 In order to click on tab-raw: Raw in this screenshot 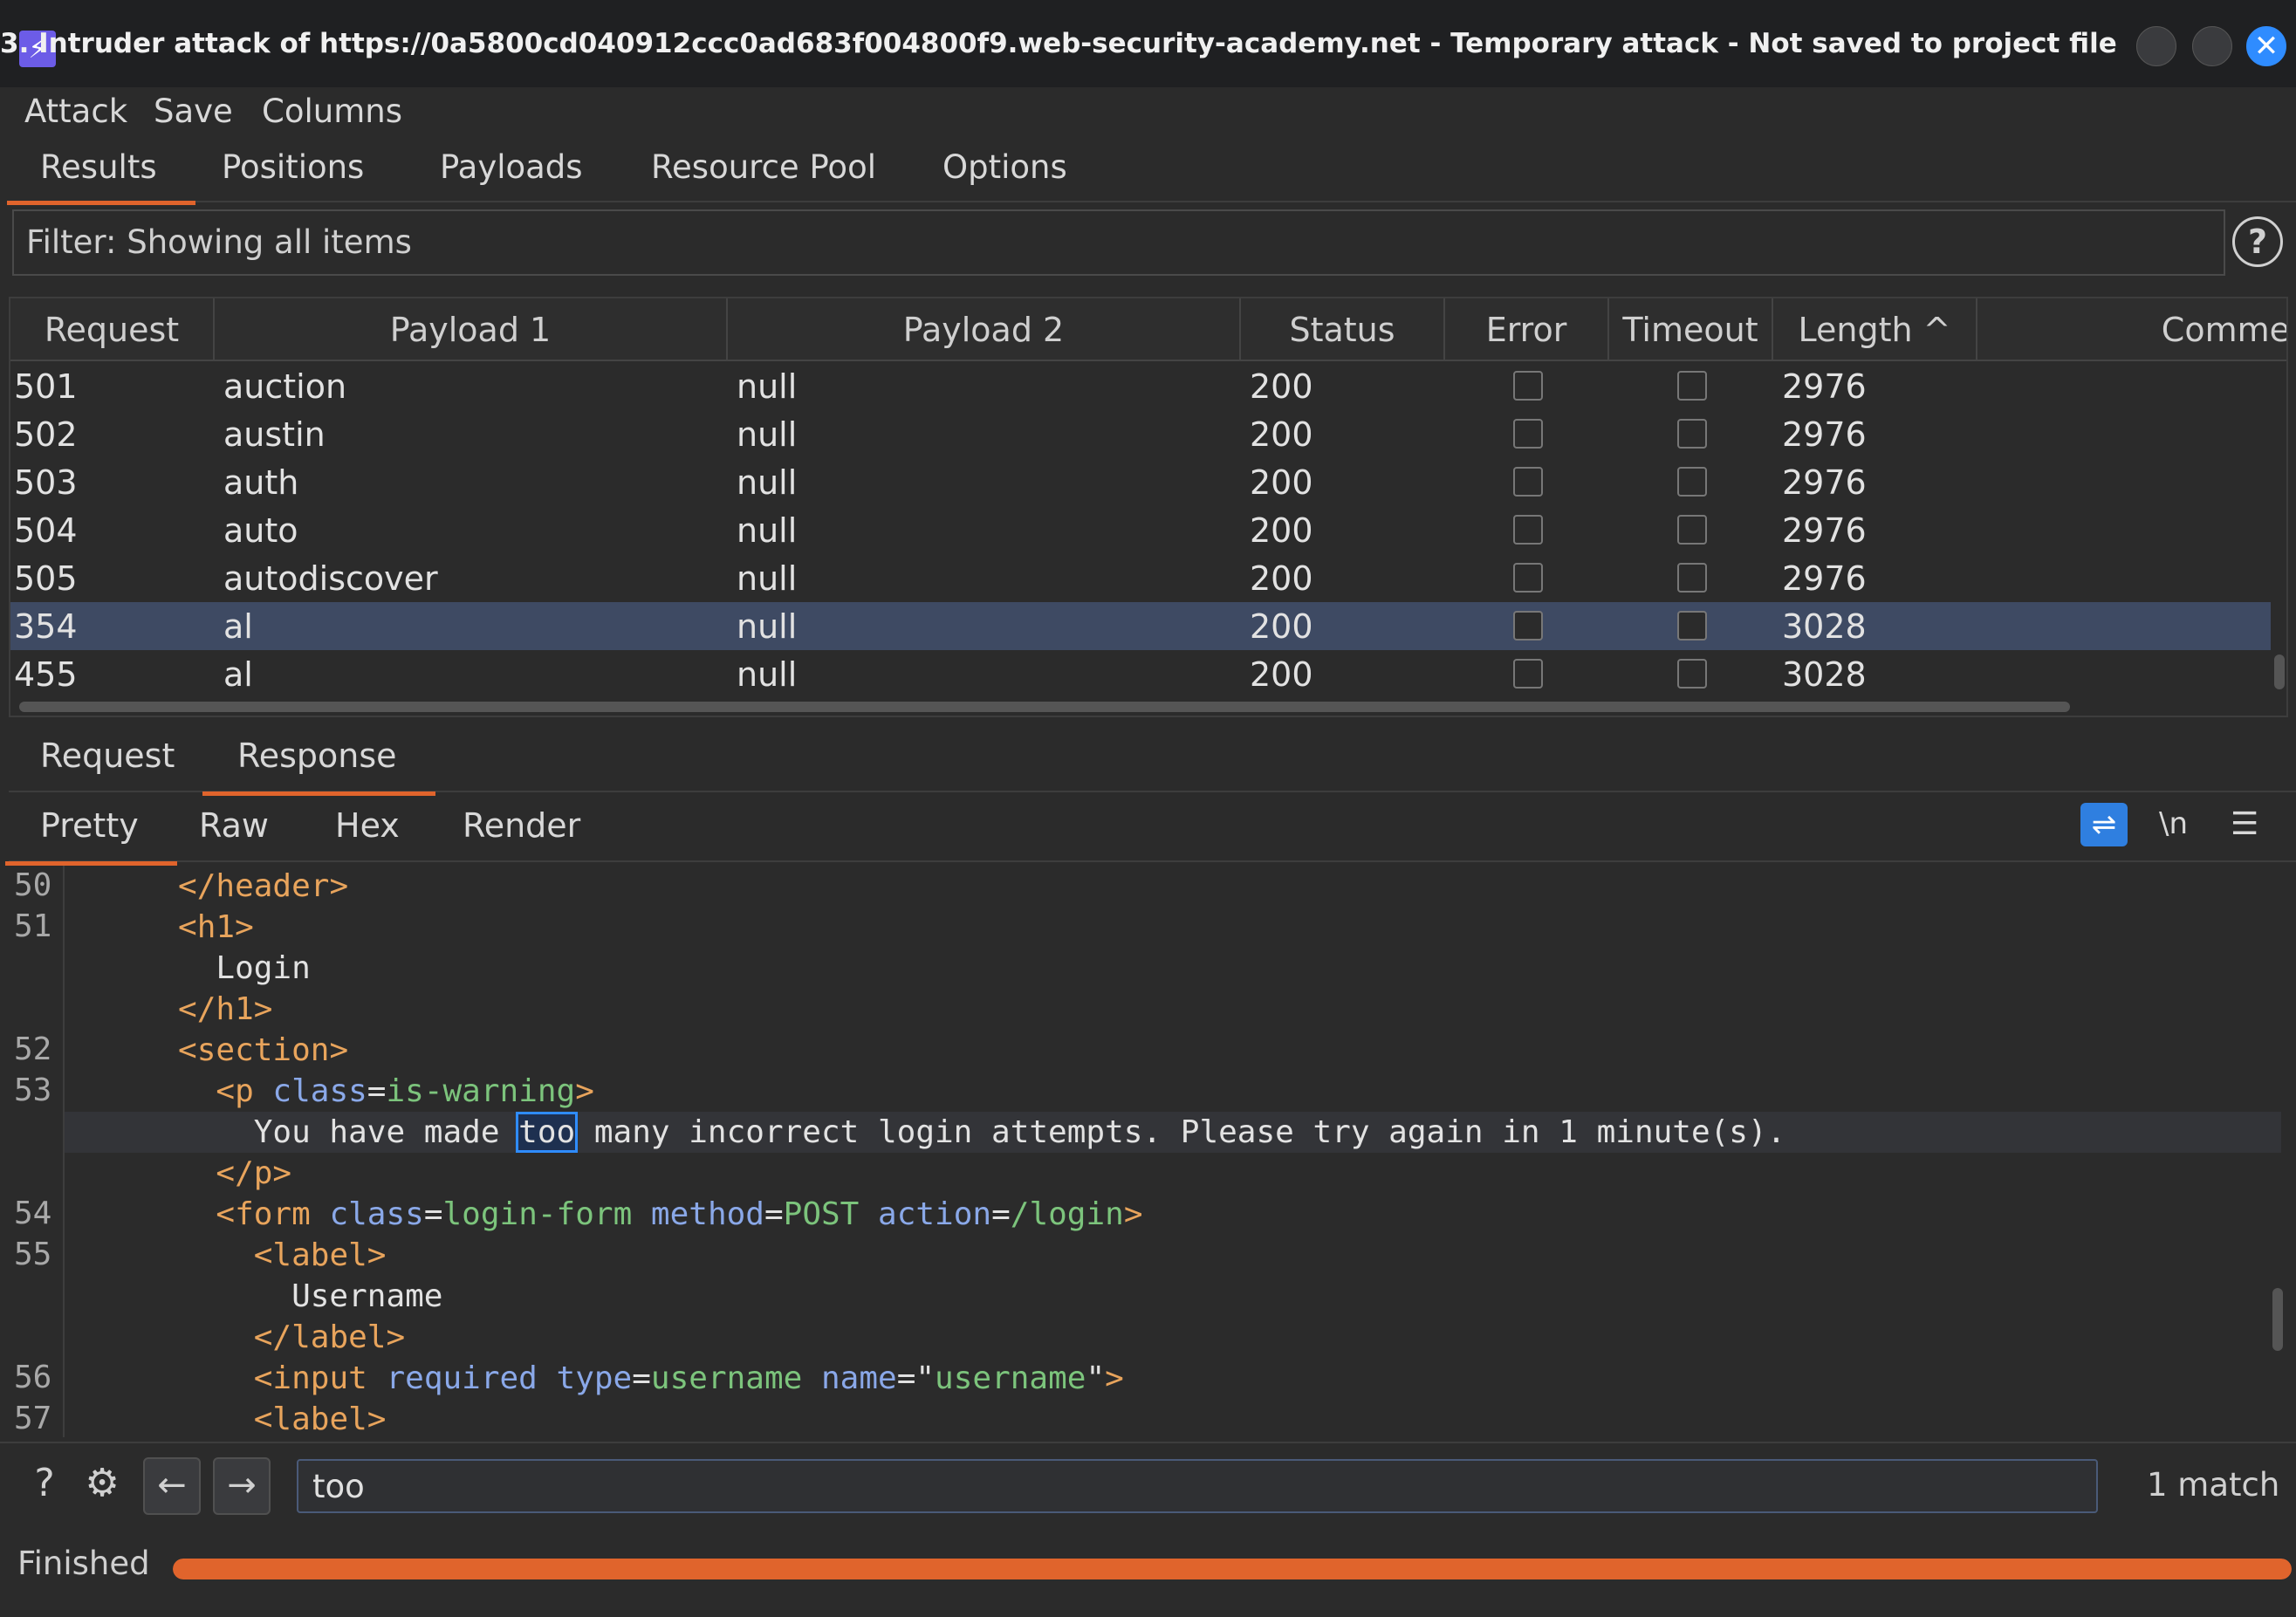, I will do `click(234, 826)`.